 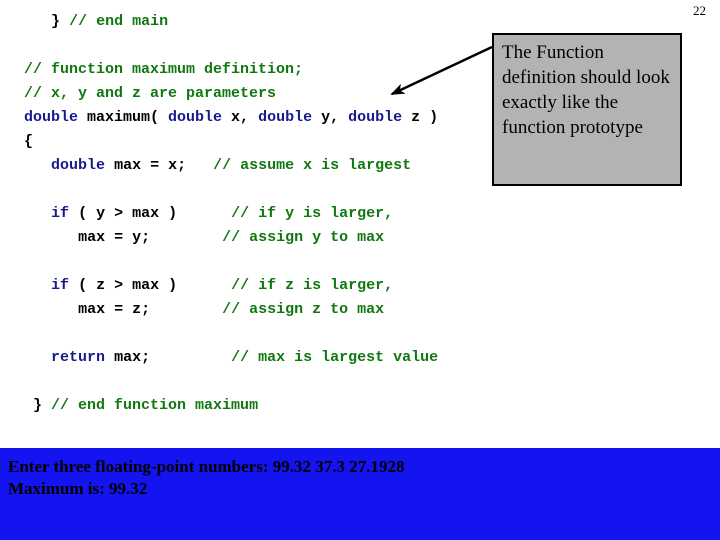 I want to click on console-output-line: Maximum is: 99.32, so click(x=78, y=488).